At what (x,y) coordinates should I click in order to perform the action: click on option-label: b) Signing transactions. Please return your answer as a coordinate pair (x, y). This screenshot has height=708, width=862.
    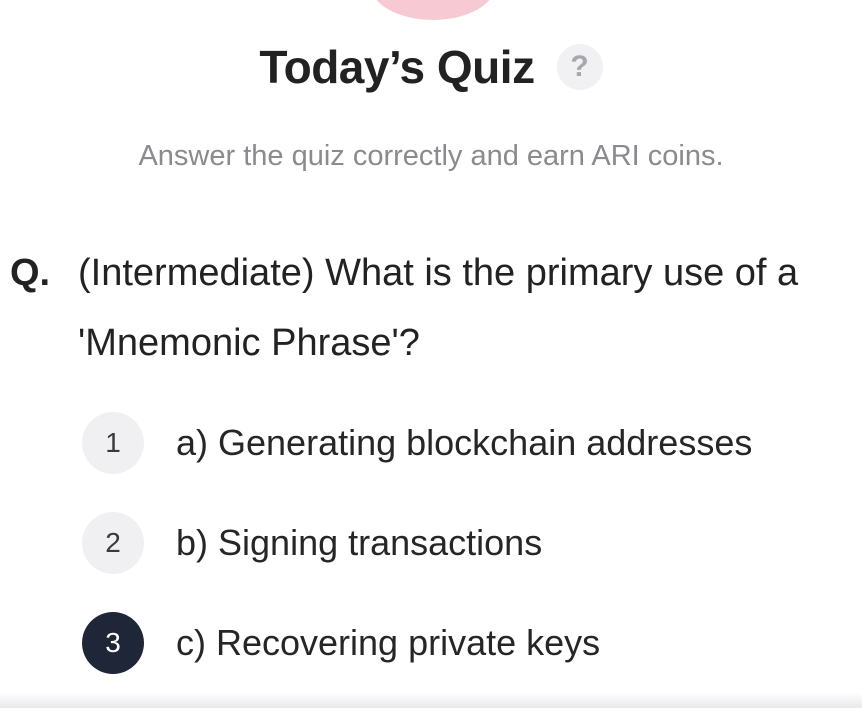
    Looking at the image, I should click on (359, 542).